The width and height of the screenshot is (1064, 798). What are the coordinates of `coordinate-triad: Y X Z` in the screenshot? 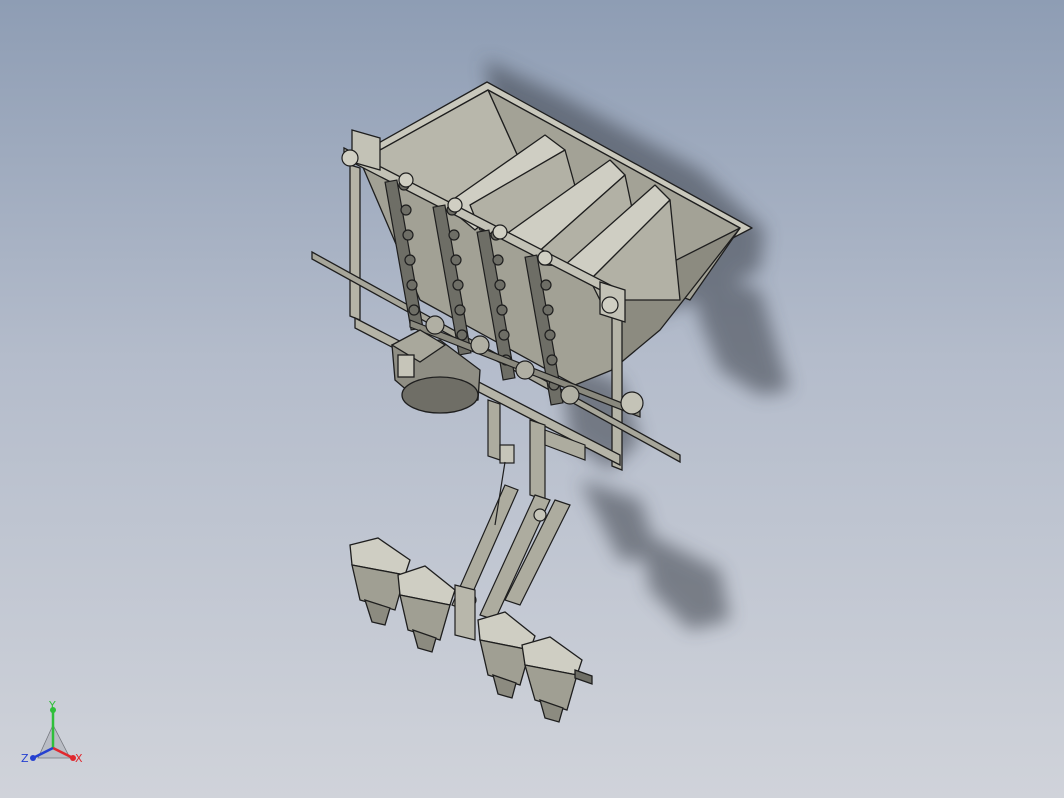 It's located at (52, 732).